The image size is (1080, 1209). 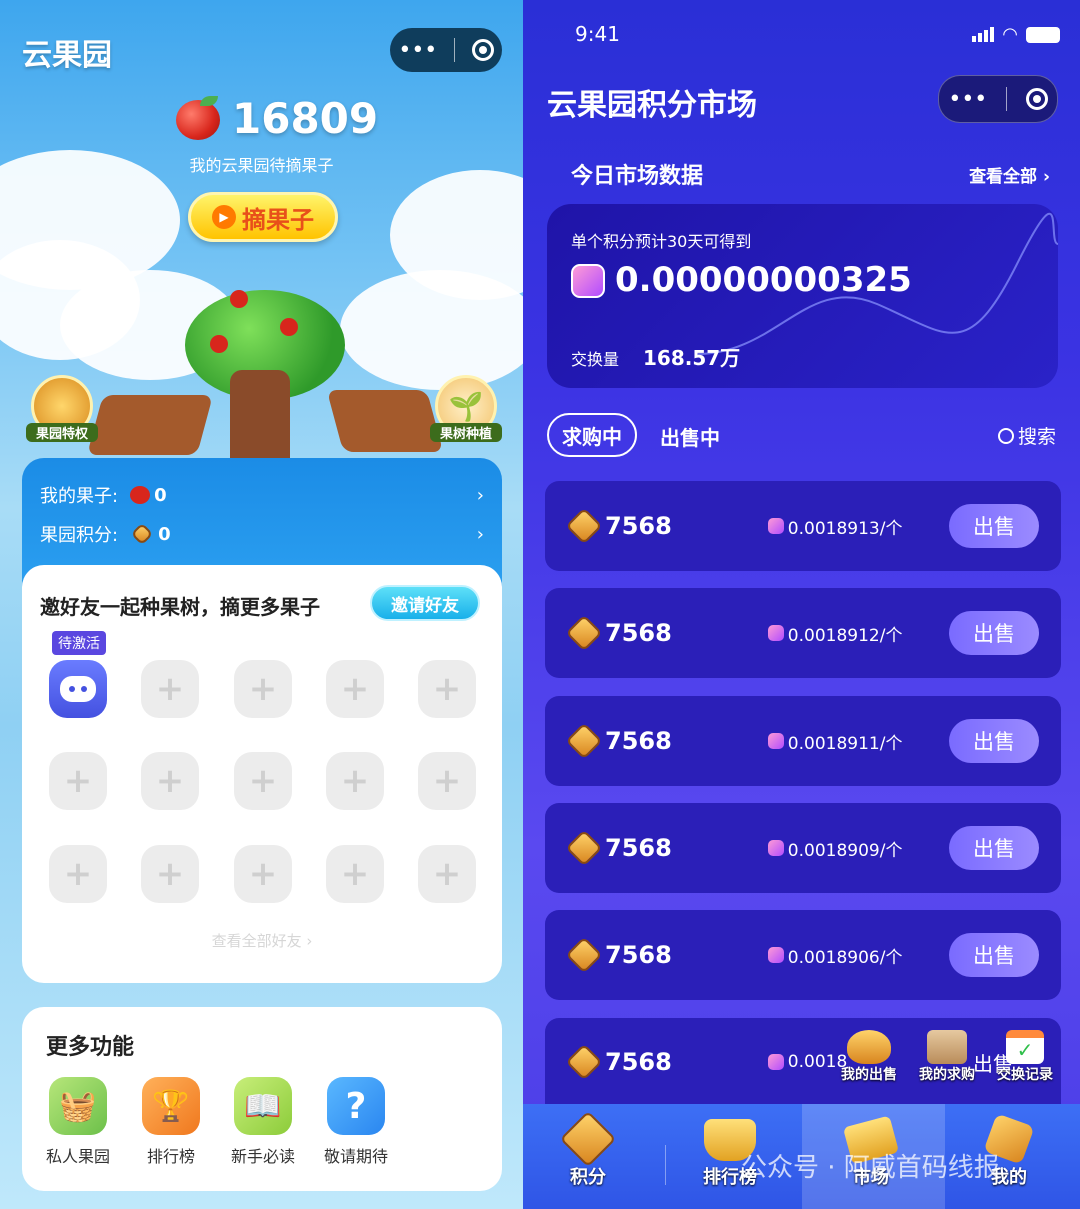 I want to click on view-all-friends-link: 查看全部好友 ›, so click(x=262, y=940).